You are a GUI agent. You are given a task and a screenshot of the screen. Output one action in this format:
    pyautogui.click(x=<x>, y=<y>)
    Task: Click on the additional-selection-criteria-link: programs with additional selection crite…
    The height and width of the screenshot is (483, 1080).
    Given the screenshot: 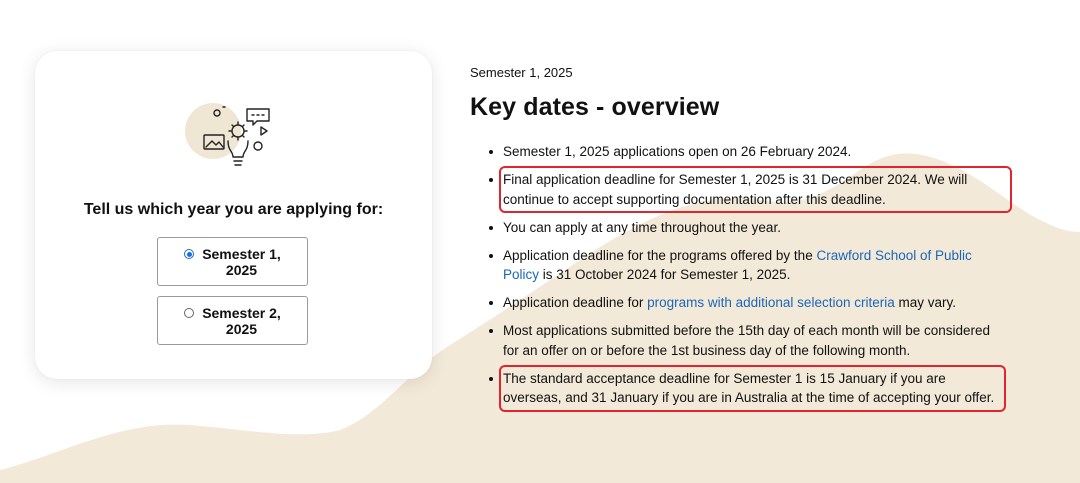 What is the action you would take?
    pyautogui.click(x=771, y=302)
    